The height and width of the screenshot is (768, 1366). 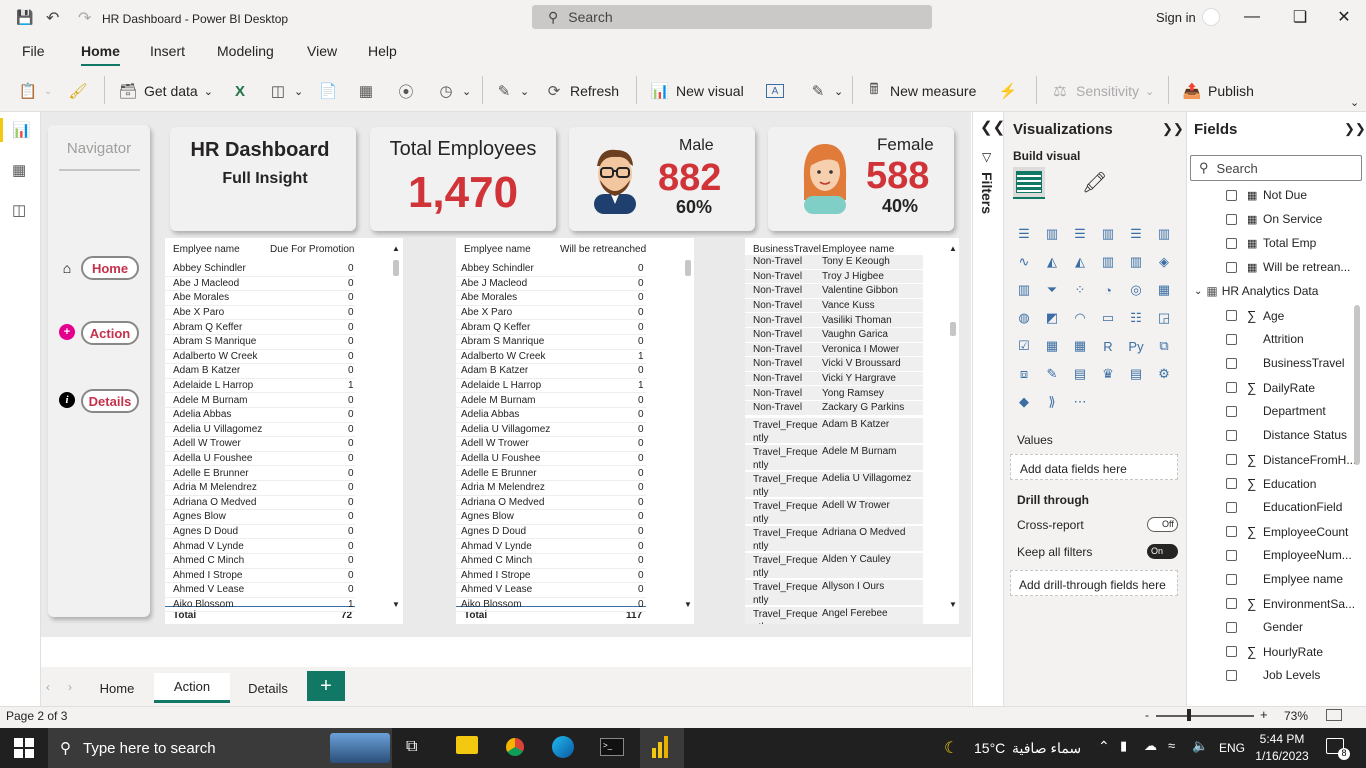 What do you see at coordinates (1029, 183) in the screenshot?
I see `build-visual-tab` at bounding box center [1029, 183].